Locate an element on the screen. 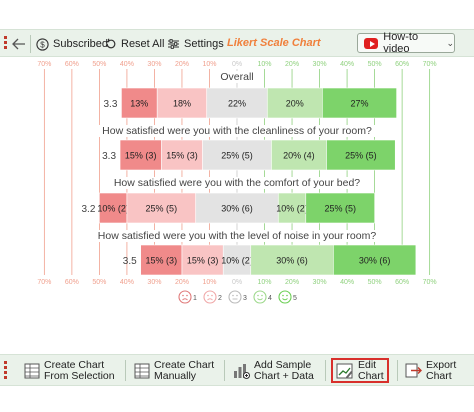  face-4-icon is located at coordinates (260, 297).